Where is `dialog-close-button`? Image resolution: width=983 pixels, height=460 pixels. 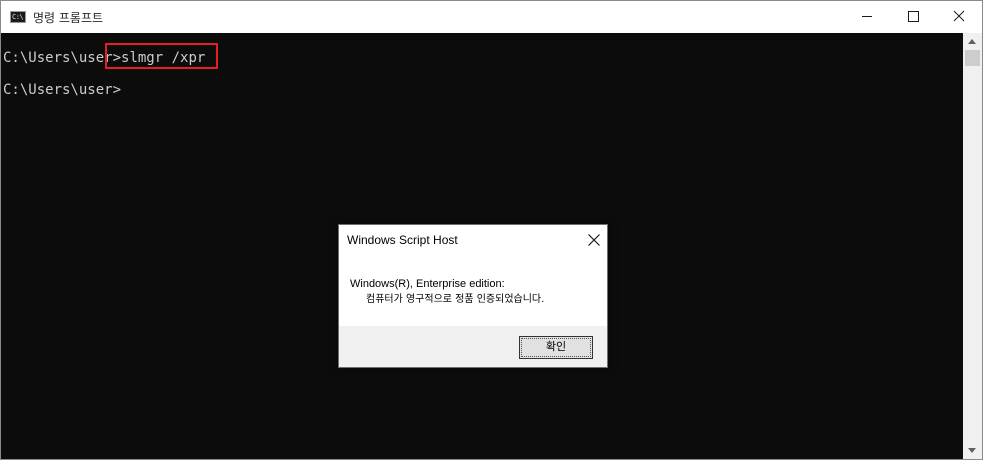
dialog-close-button is located at coordinates (594, 240).